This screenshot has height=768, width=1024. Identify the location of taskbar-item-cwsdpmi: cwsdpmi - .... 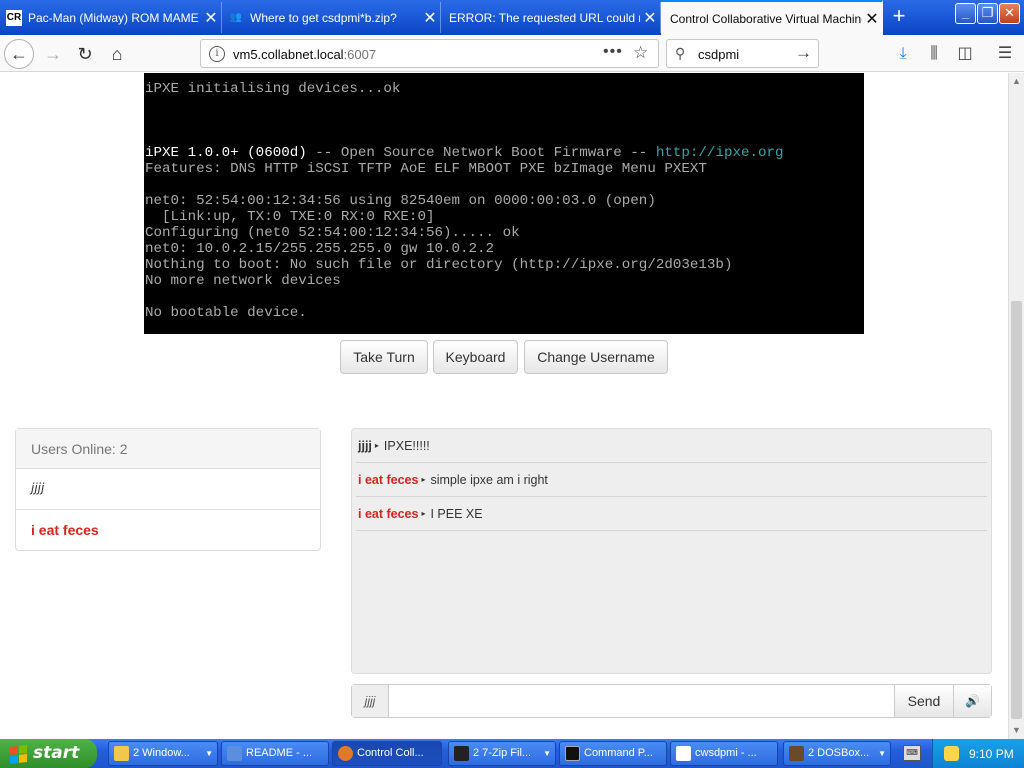
(724, 753).